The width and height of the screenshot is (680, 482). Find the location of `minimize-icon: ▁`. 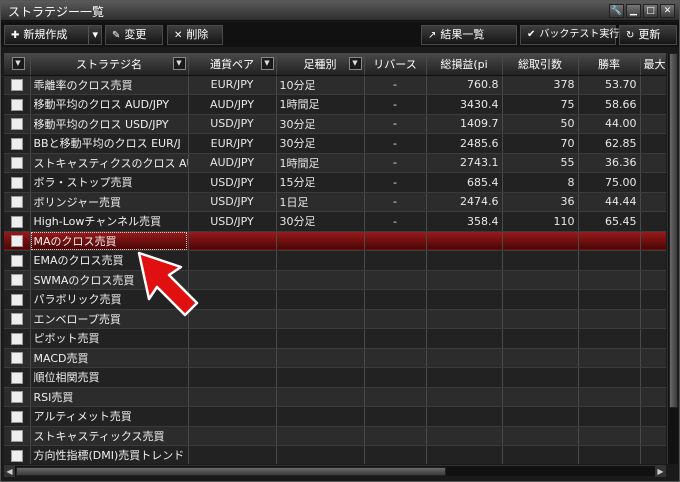

minimize-icon: ▁ is located at coordinates (633, 11).